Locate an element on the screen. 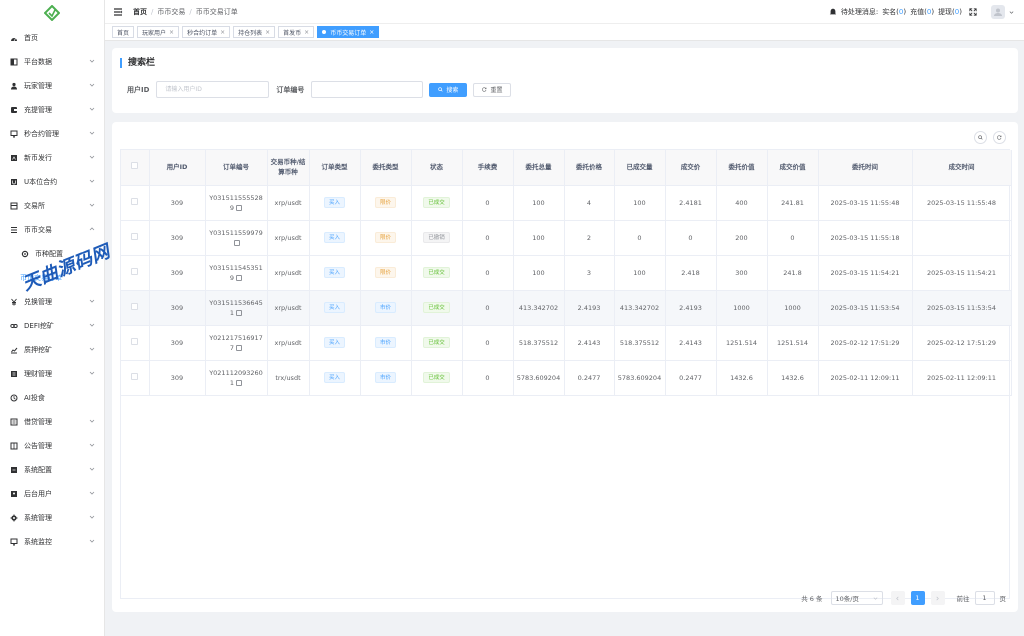 The width and height of the screenshot is (1024, 636). avatar is located at coordinates (998, 12).